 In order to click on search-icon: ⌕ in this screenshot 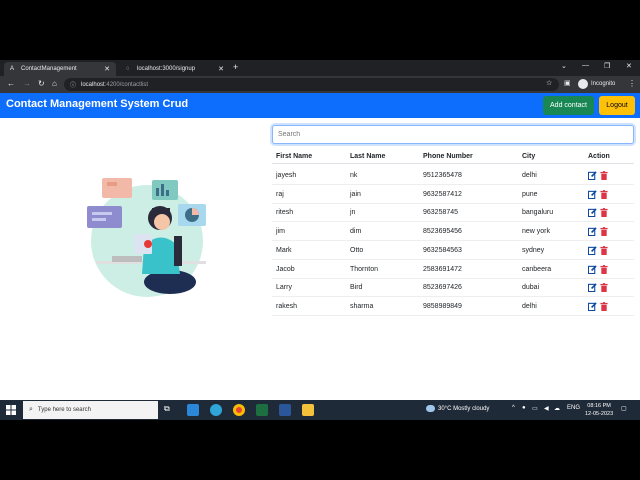, I will do `click(31, 409)`.